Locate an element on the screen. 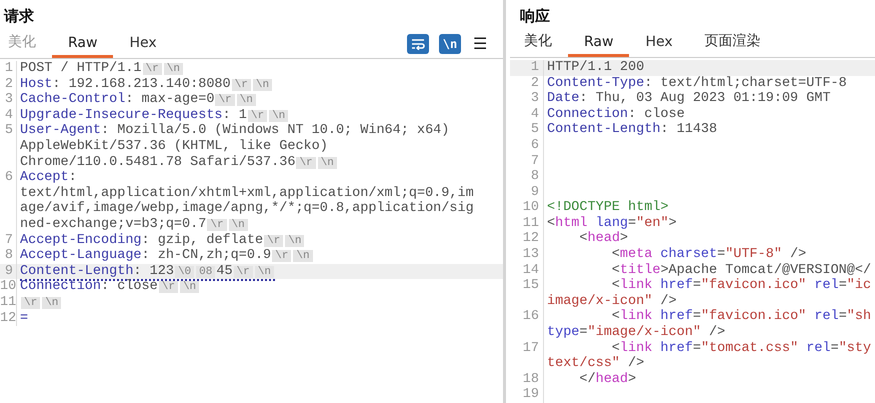 This screenshot has height=403, width=875. attribute-name: href is located at coordinates (676, 316).